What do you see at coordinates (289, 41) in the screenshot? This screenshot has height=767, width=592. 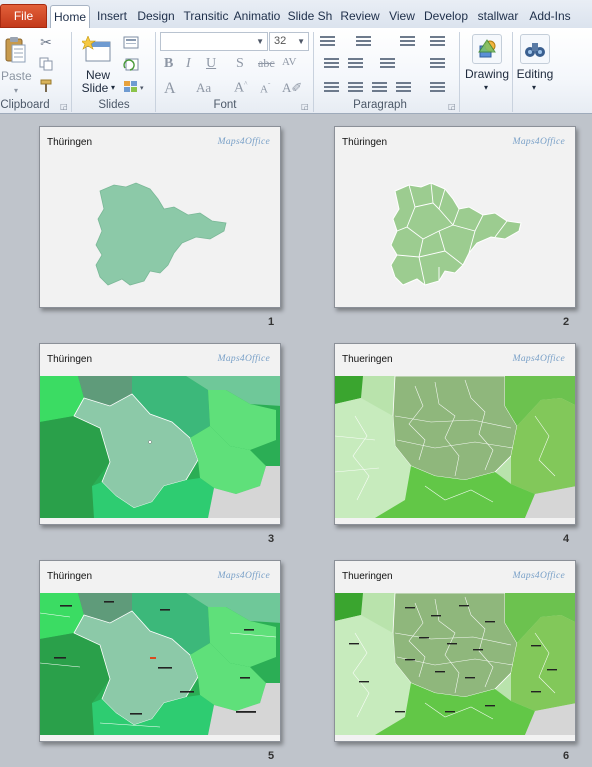 I see `font-size-combo: 32 ▼` at bounding box center [289, 41].